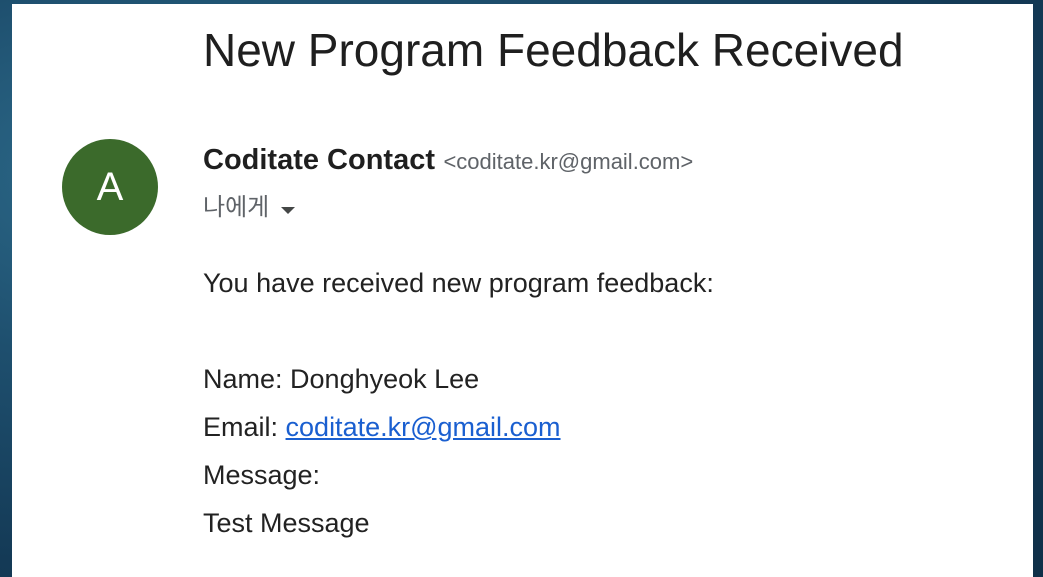  Describe the element at coordinates (385, 379) in the screenshot. I see `name-value: Donghyeok Lee` at that location.